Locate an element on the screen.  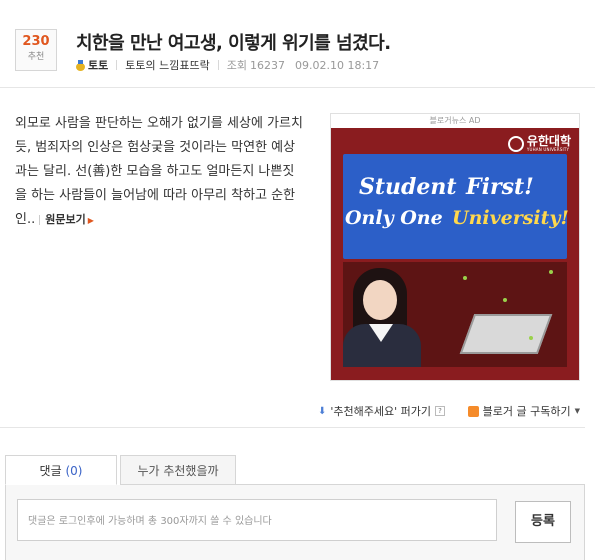
tab-recommenders: 누가 추천했을까 is located at coordinates (178, 470).